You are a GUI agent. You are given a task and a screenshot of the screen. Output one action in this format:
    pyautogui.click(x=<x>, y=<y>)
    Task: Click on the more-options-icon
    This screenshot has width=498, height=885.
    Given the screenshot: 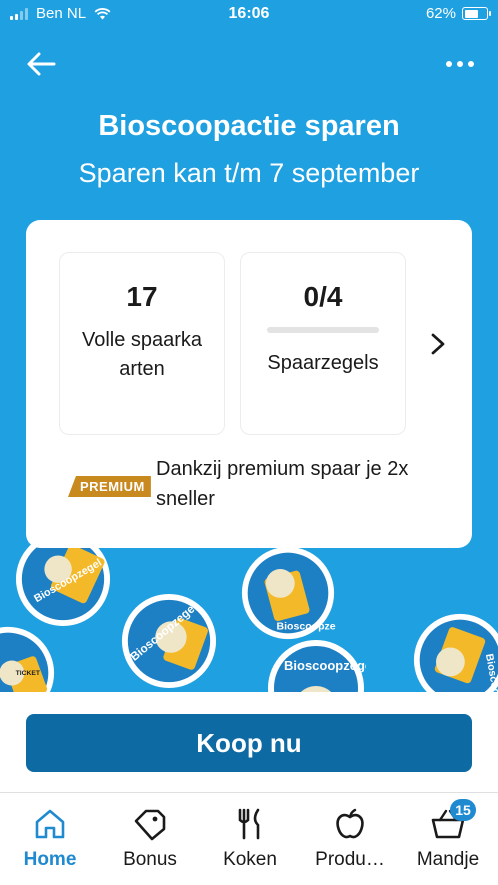 What is the action you would take?
    pyautogui.click(x=460, y=64)
    